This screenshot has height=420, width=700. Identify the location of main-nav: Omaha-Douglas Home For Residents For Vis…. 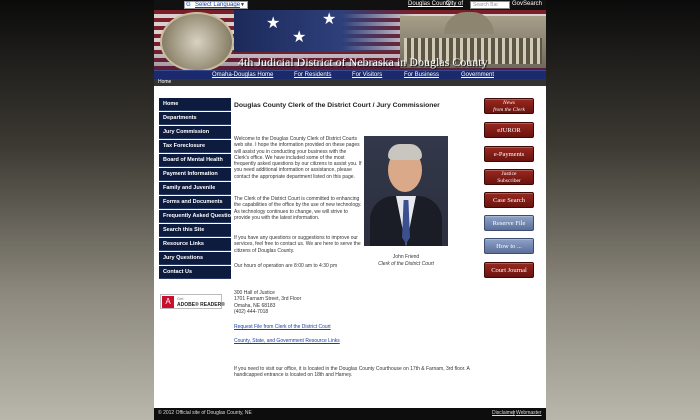
(350, 74).